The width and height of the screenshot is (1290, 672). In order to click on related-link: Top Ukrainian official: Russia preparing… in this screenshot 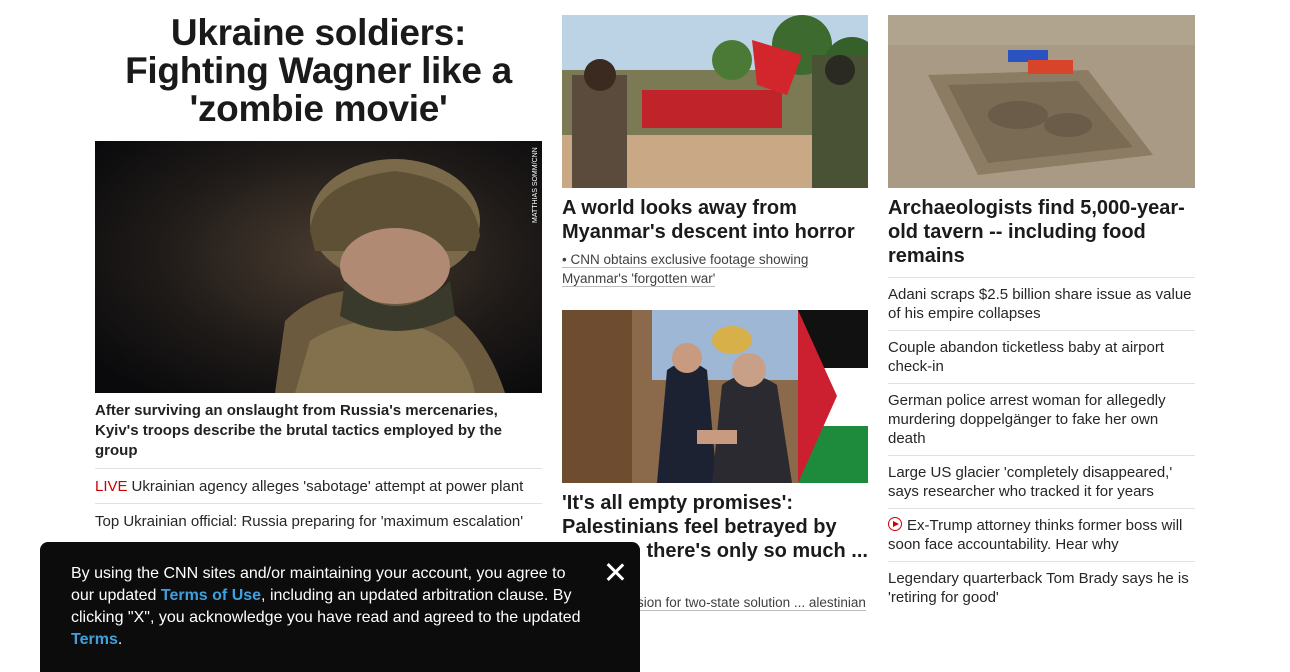, I will do `click(318, 520)`.